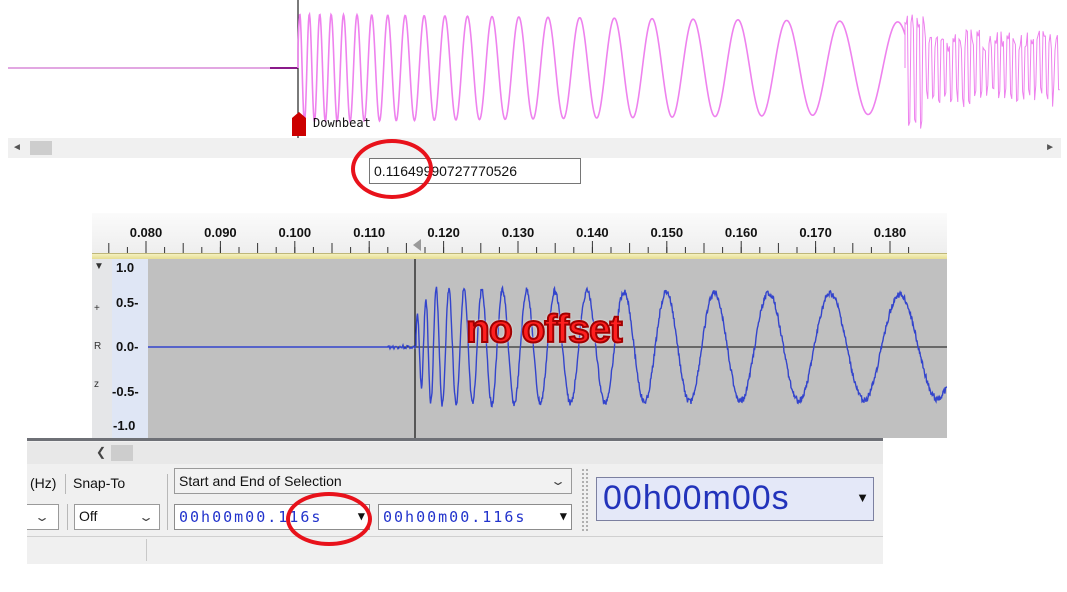  Describe the element at coordinates (43, 483) in the screenshot. I see `rate-label: (Hz)` at that location.